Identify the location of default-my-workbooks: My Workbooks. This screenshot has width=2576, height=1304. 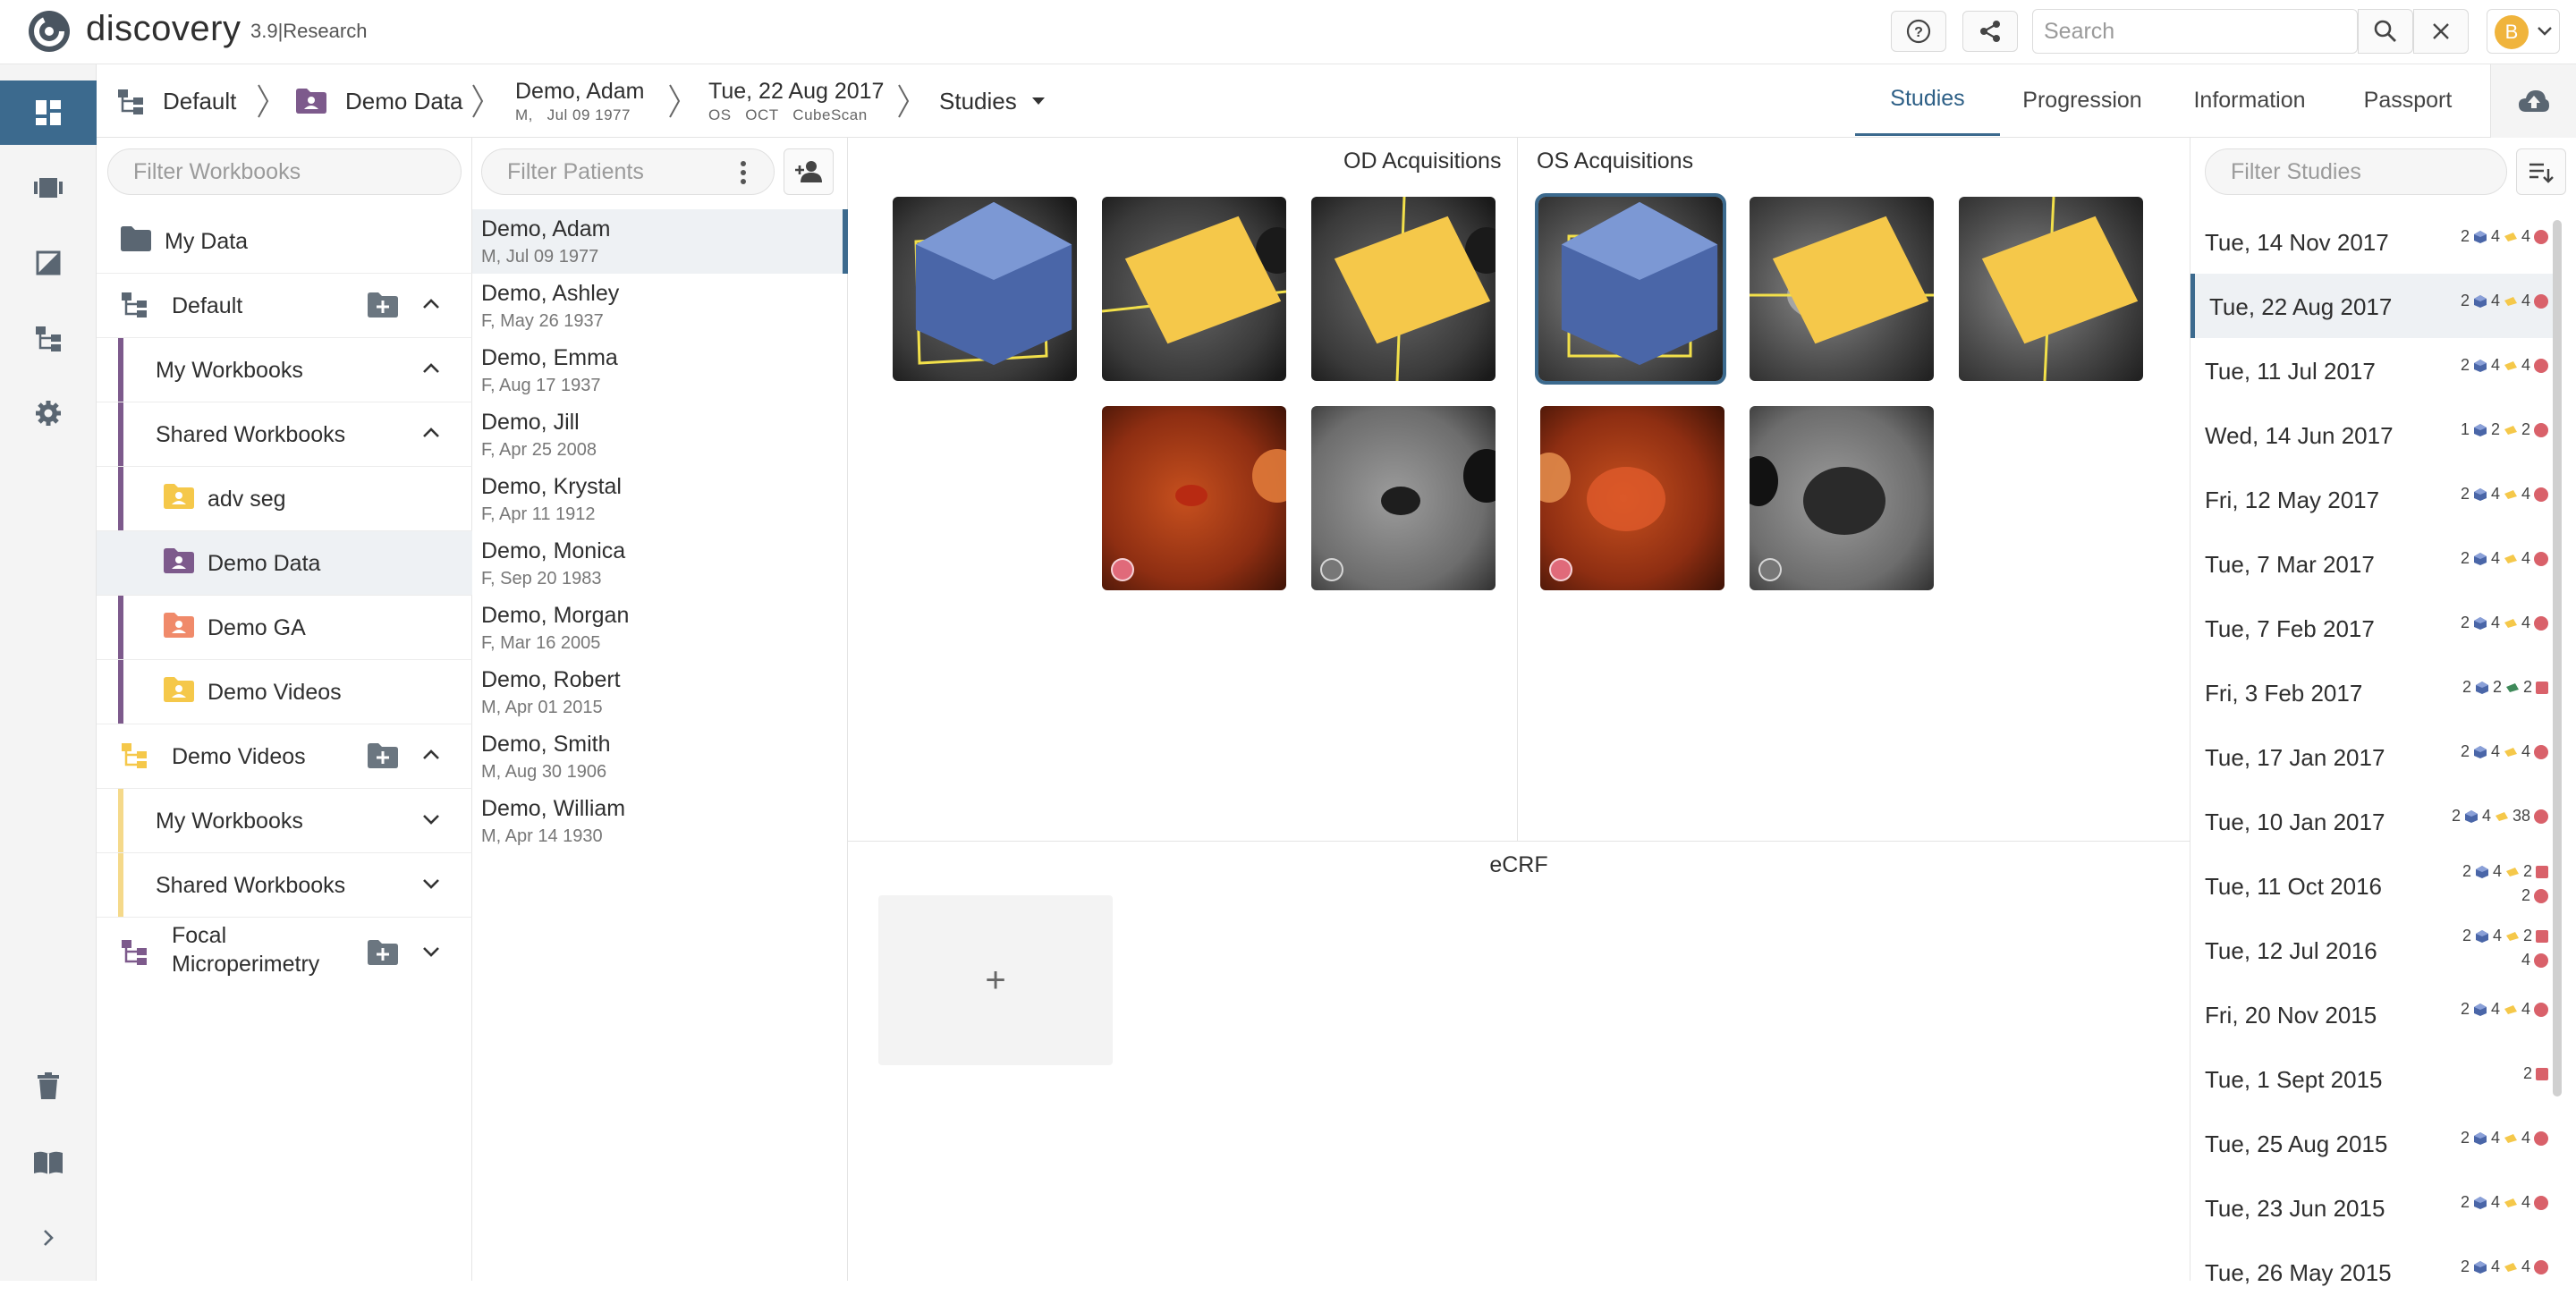
(284, 370).